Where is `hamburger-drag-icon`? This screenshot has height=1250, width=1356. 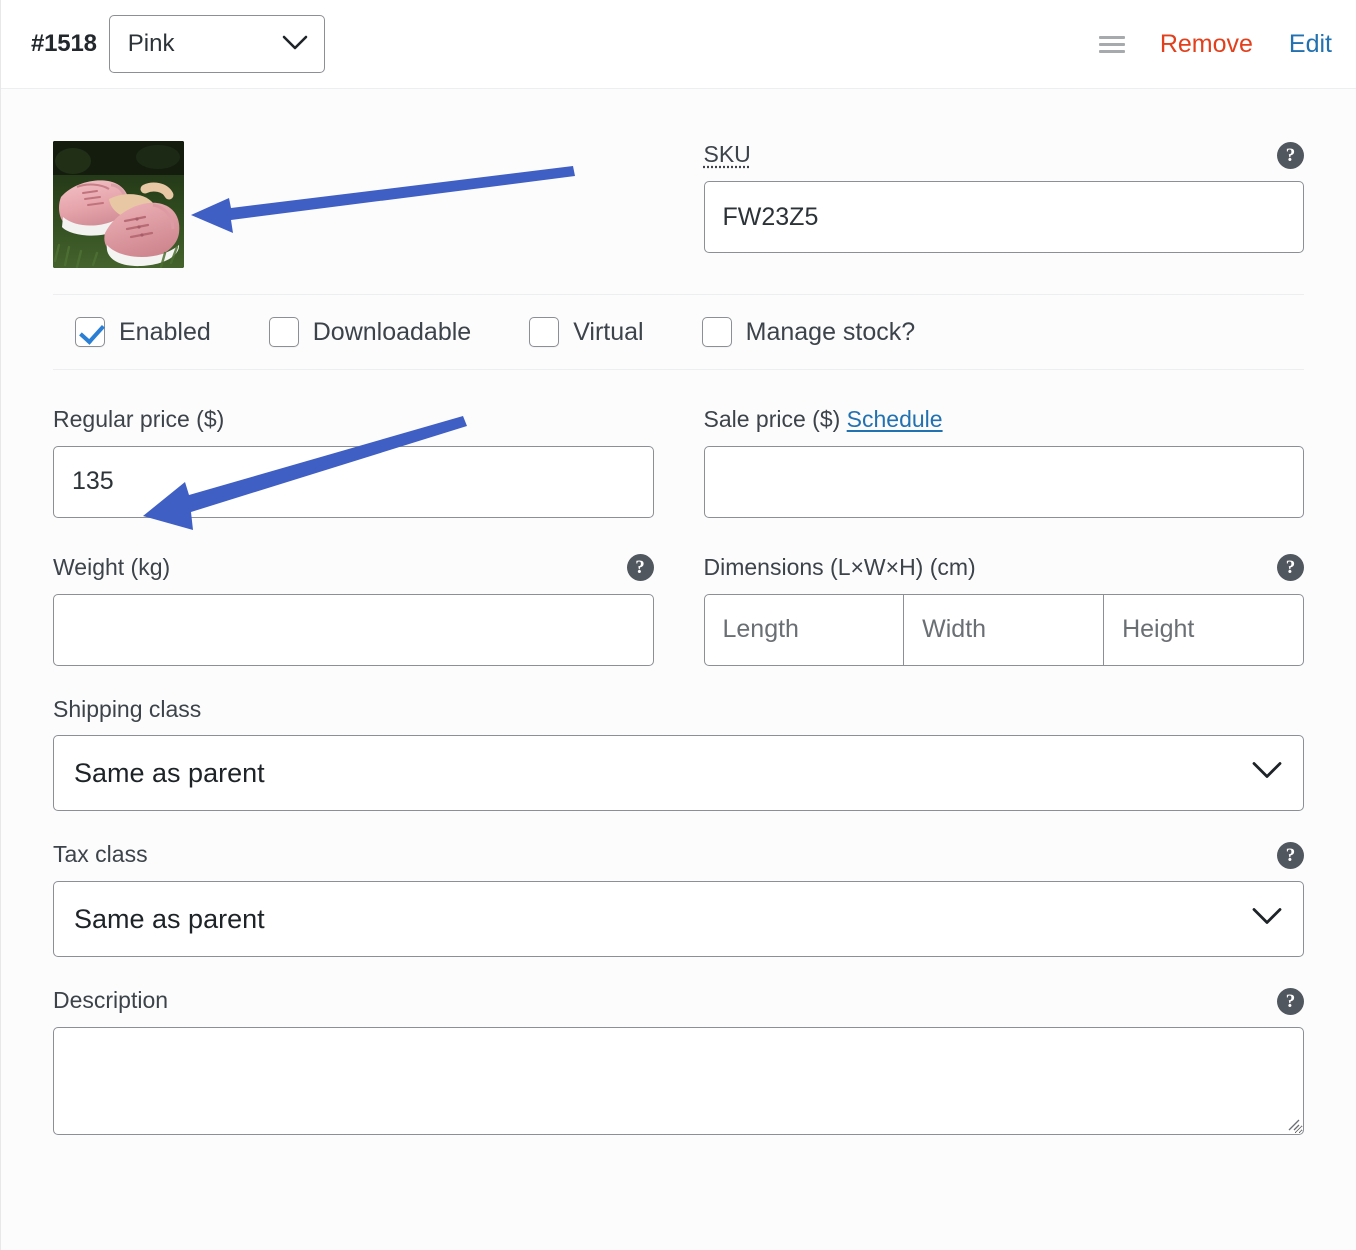 hamburger-drag-icon is located at coordinates (1112, 44).